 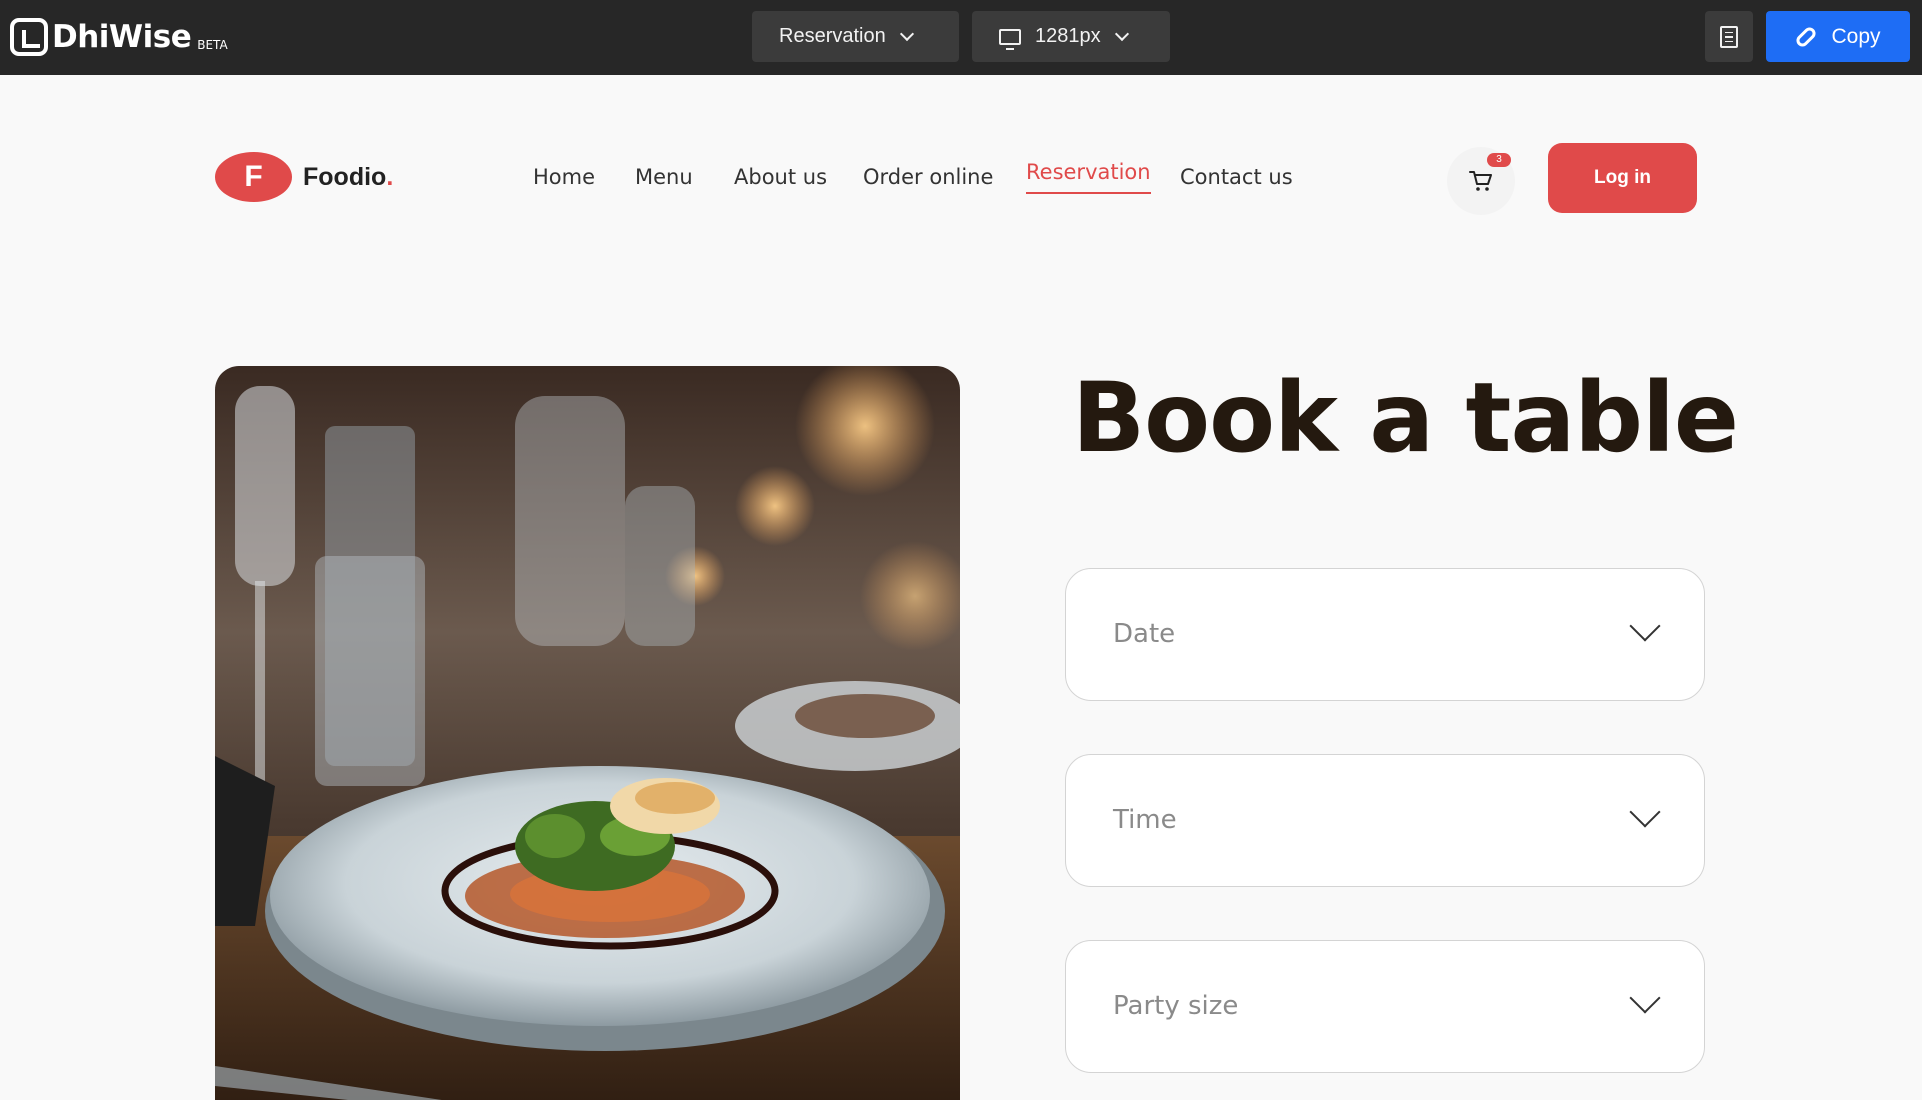 I want to click on copy-link-button: Copy, so click(x=1838, y=36).